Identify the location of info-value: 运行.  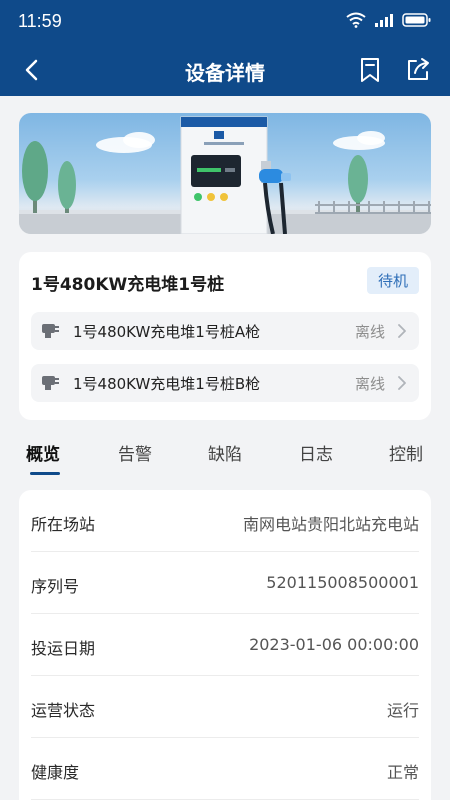
(402, 710).